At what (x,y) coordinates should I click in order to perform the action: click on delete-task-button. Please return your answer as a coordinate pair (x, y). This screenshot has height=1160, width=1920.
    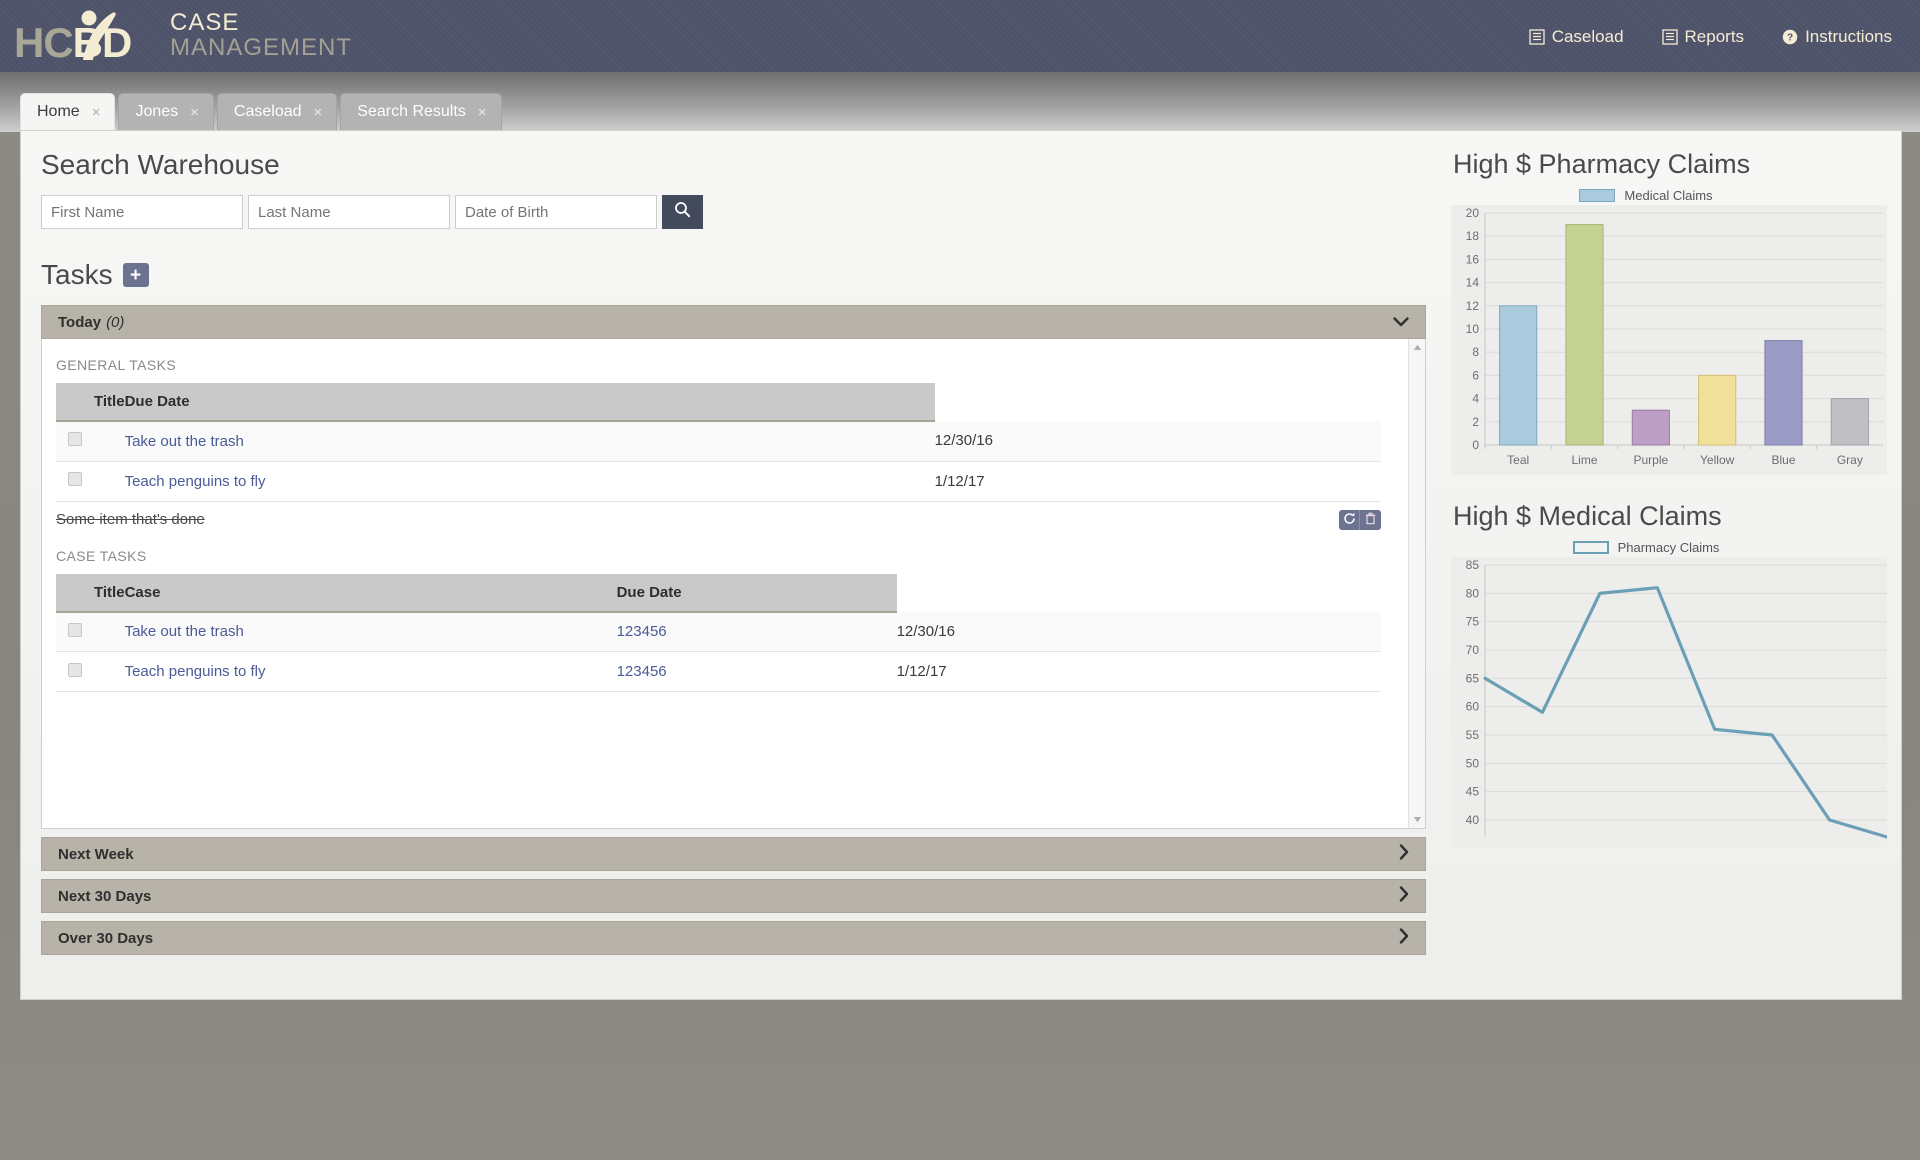
    Looking at the image, I should click on (1370, 519).